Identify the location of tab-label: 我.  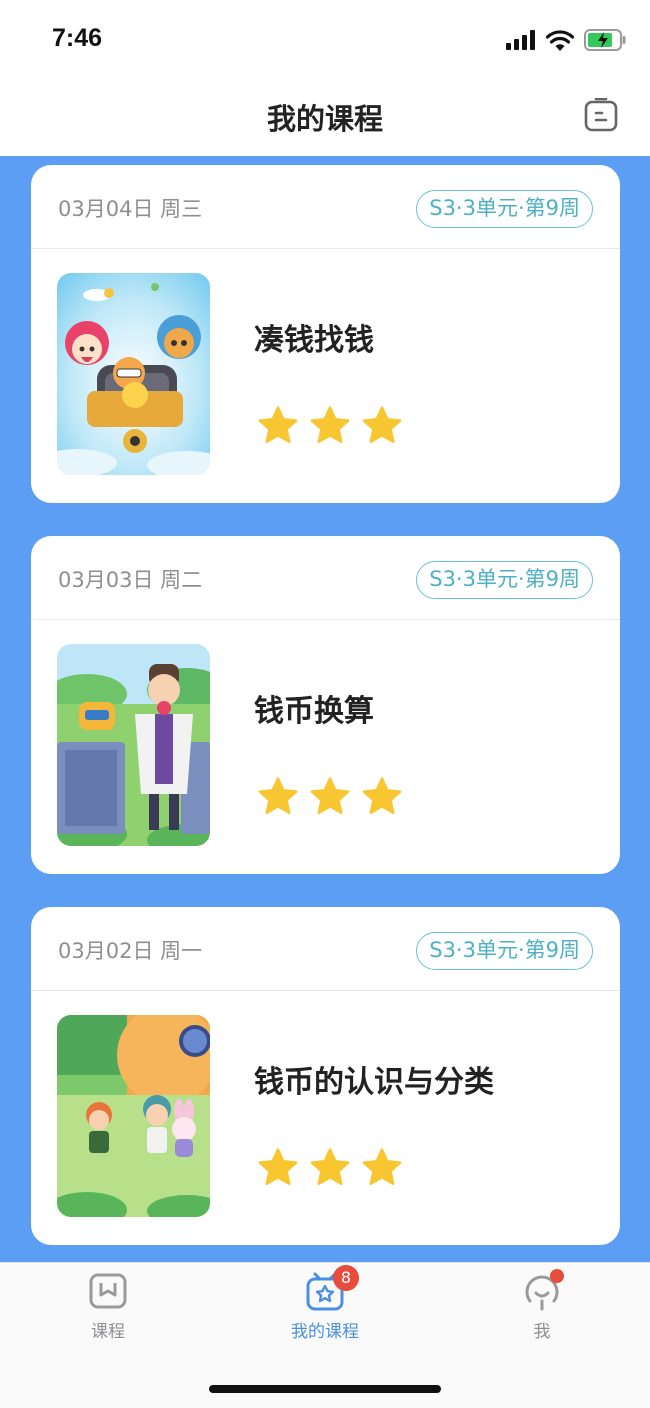
(542, 1332).